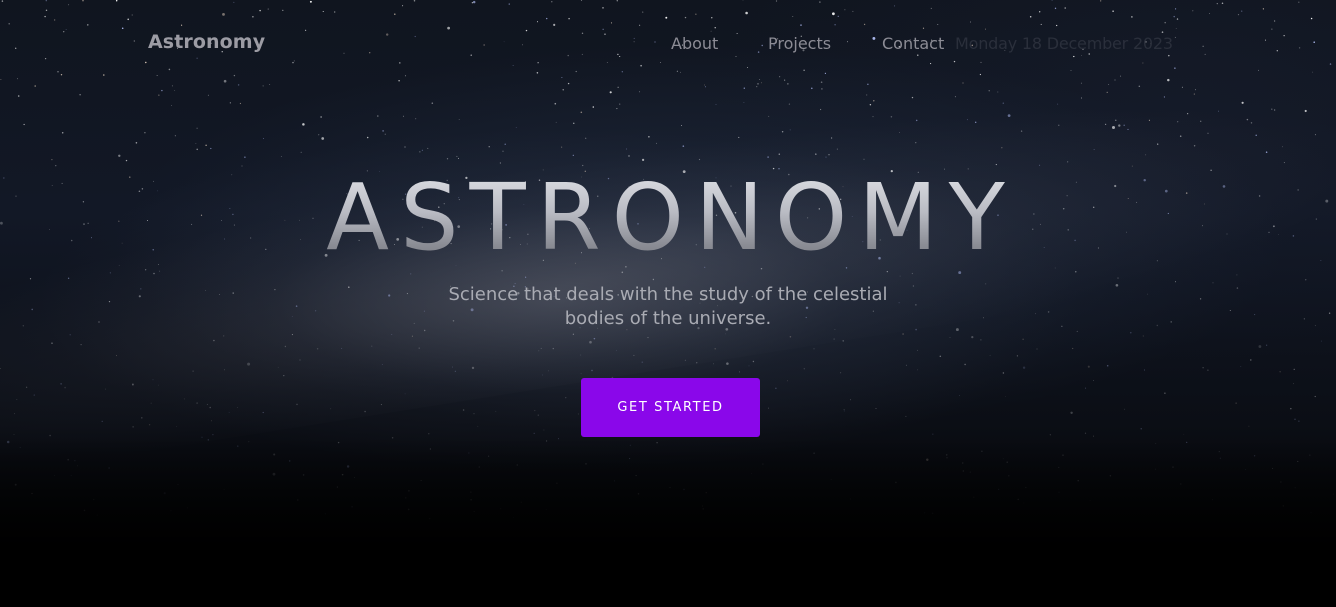  Describe the element at coordinates (694, 43) in the screenshot. I see `nav-link-about: About` at that location.